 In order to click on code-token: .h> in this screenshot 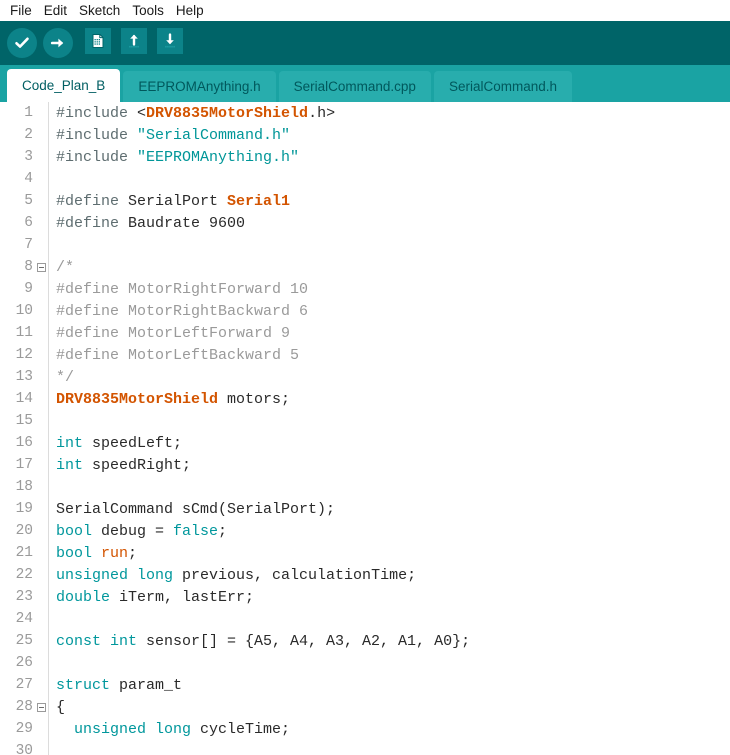, I will do `click(322, 113)`.